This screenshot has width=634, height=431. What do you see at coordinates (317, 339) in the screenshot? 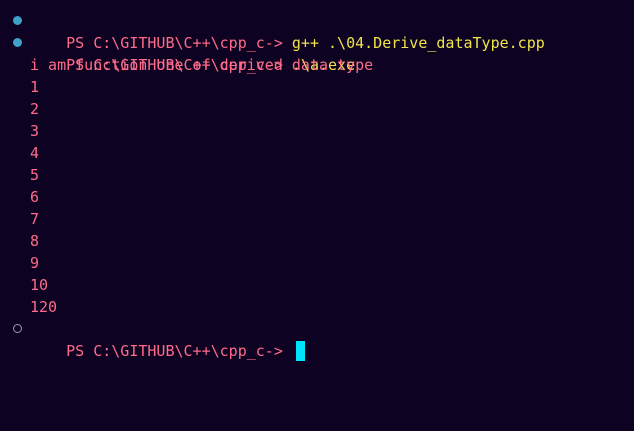
I see `active-prompt-line: PS C:\GITHUB\C++\cpp_c->` at bounding box center [317, 339].